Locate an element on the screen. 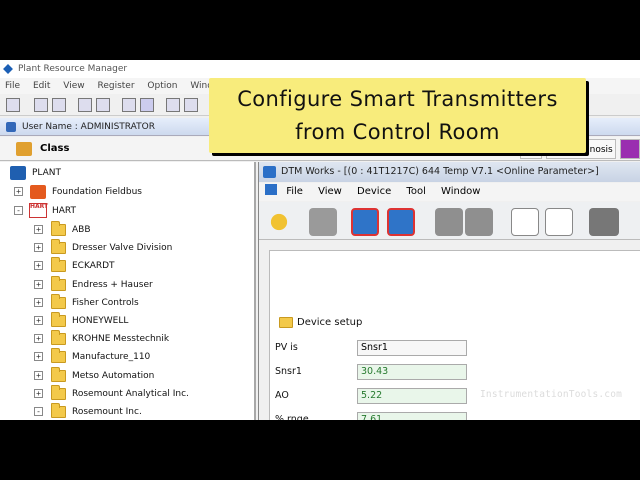 The height and width of the screenshot is (480, 640). tree-icon is located at coordinates (13, 105).